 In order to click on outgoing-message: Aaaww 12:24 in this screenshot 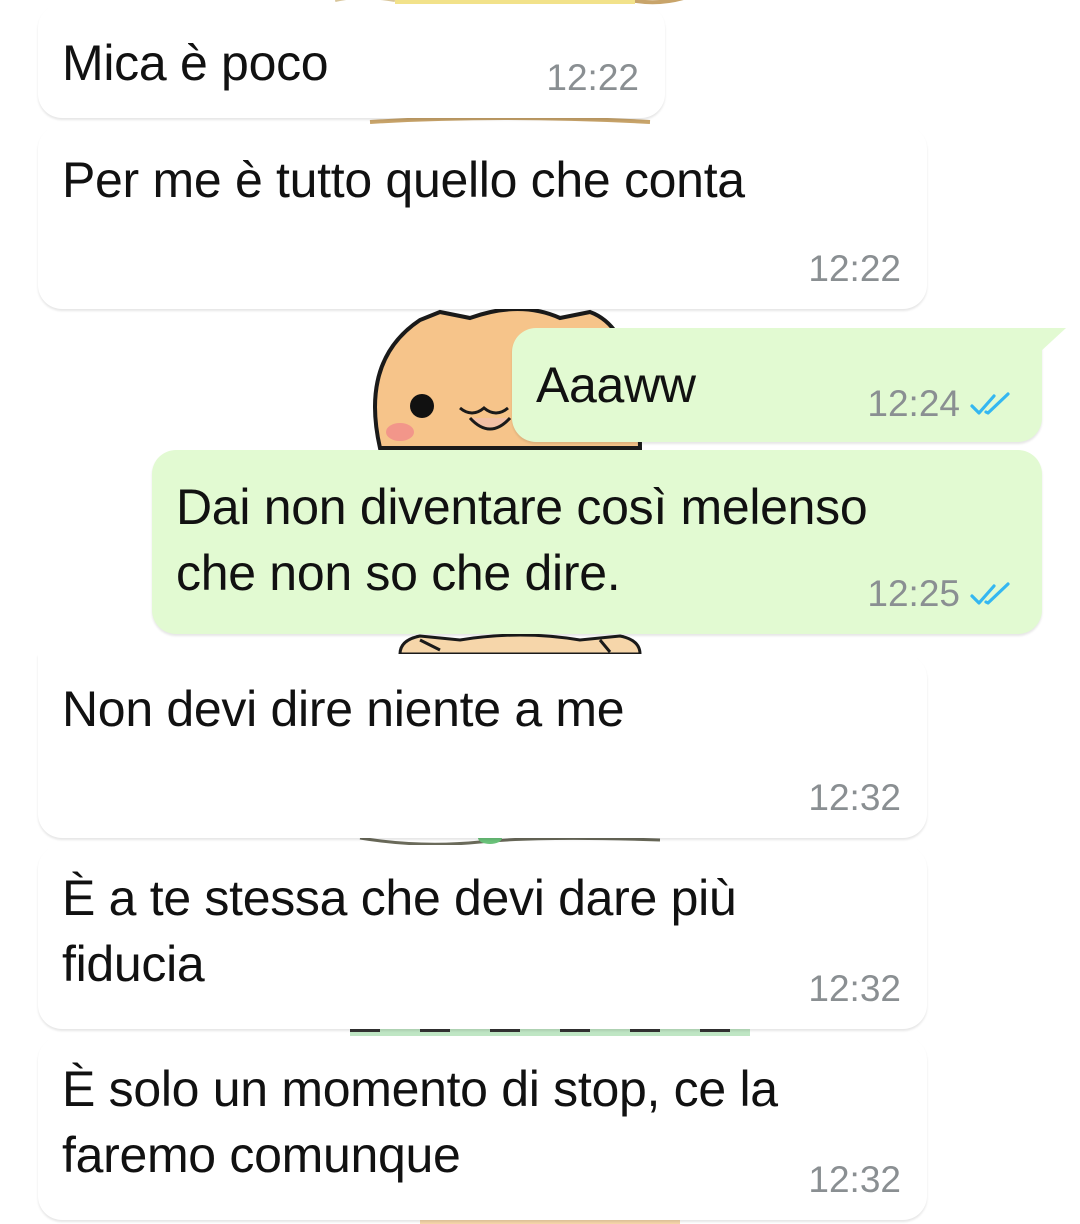, I will do `click(777, 385)`.